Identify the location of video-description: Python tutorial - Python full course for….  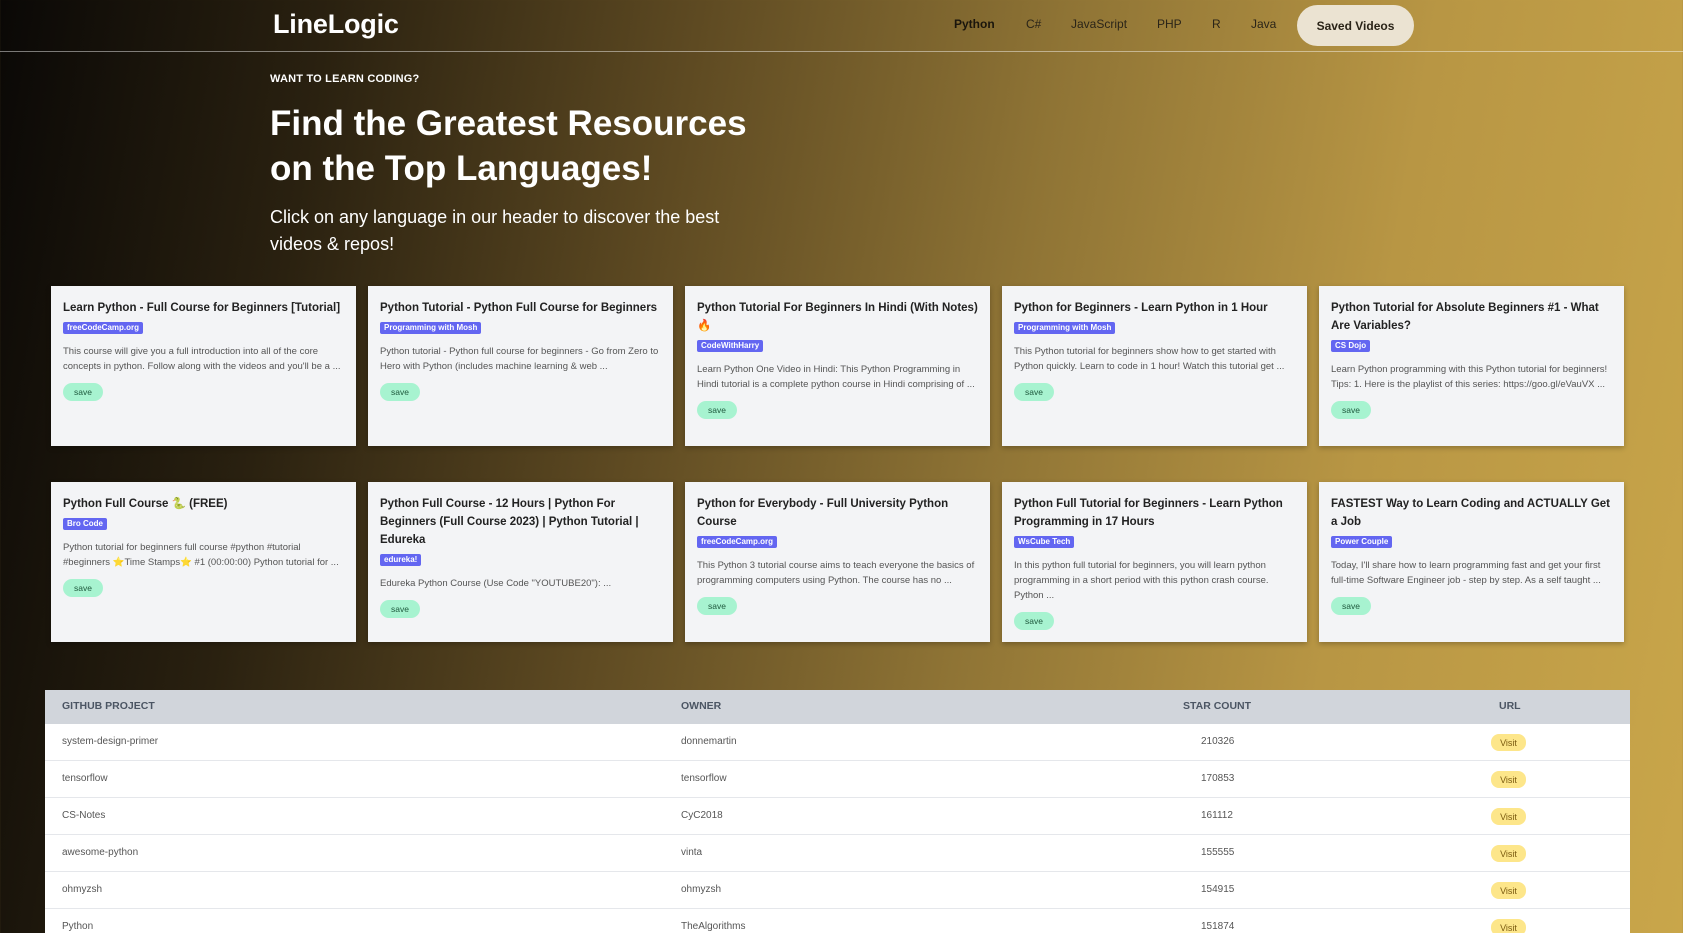
(519, 359).